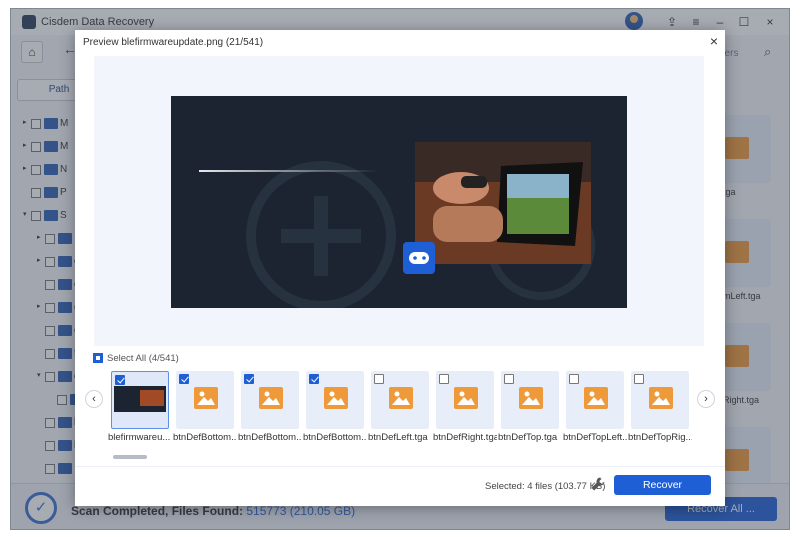 The height and width of the screenshot is (537, 800). I want to click on divider, so click(400, 466).